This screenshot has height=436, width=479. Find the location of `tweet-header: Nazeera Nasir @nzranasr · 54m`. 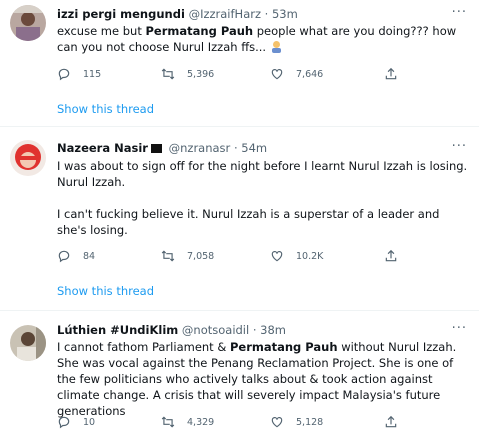

tweet-header: Nazeera Nasir @nzranasr · 54m is located at coordinates (162, 149).